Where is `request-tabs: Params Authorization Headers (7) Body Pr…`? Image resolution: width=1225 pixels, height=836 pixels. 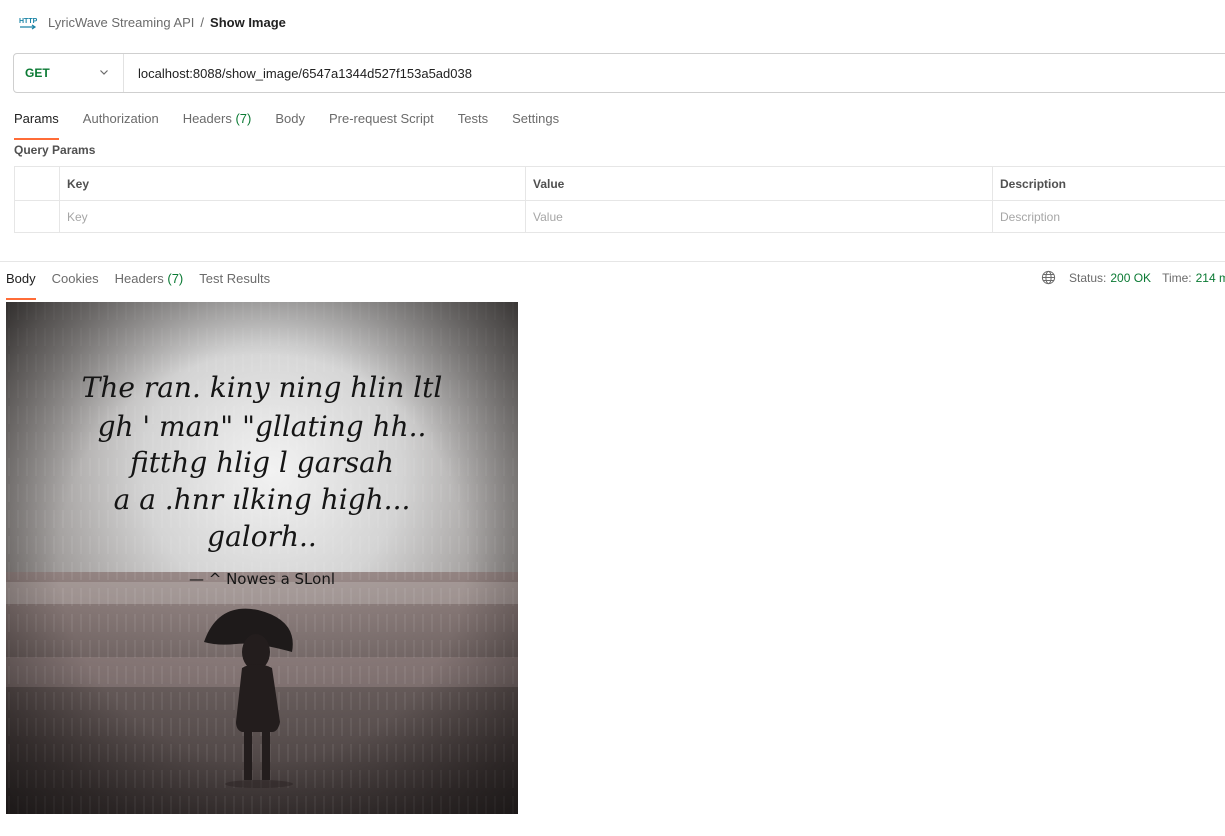
request-tabs: Params Authorization Headers (7) Body Pr… is located at coordinates (298, 124).